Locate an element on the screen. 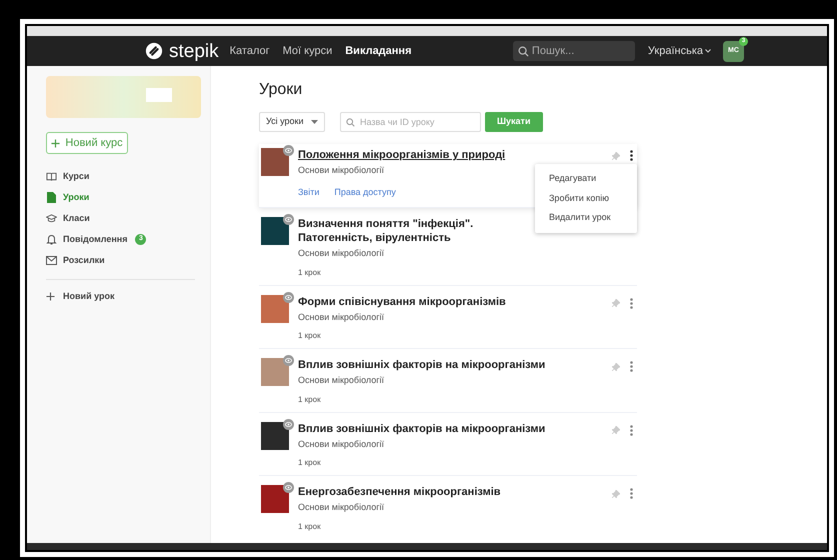  lesson-link: Права доступу is located at coordinates (365, 192).